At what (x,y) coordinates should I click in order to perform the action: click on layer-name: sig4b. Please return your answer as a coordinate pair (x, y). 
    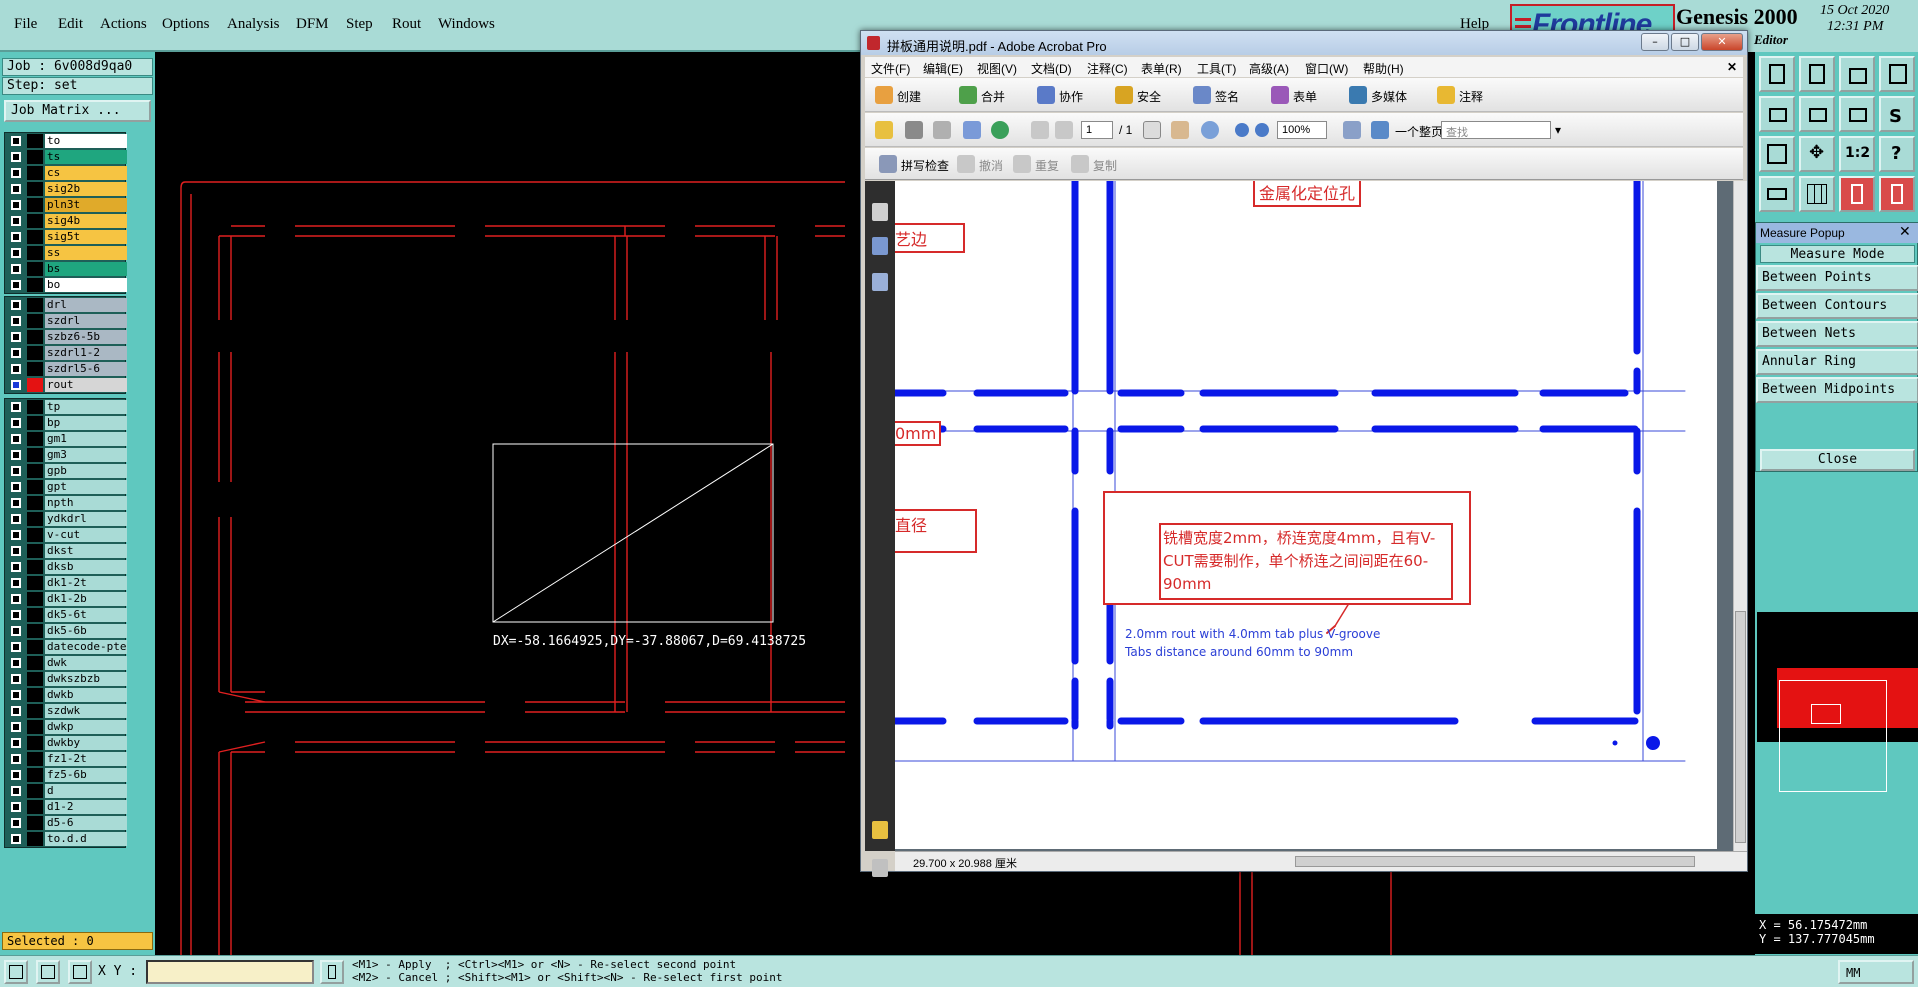
    Looking at the image, I should click on (86, 221).